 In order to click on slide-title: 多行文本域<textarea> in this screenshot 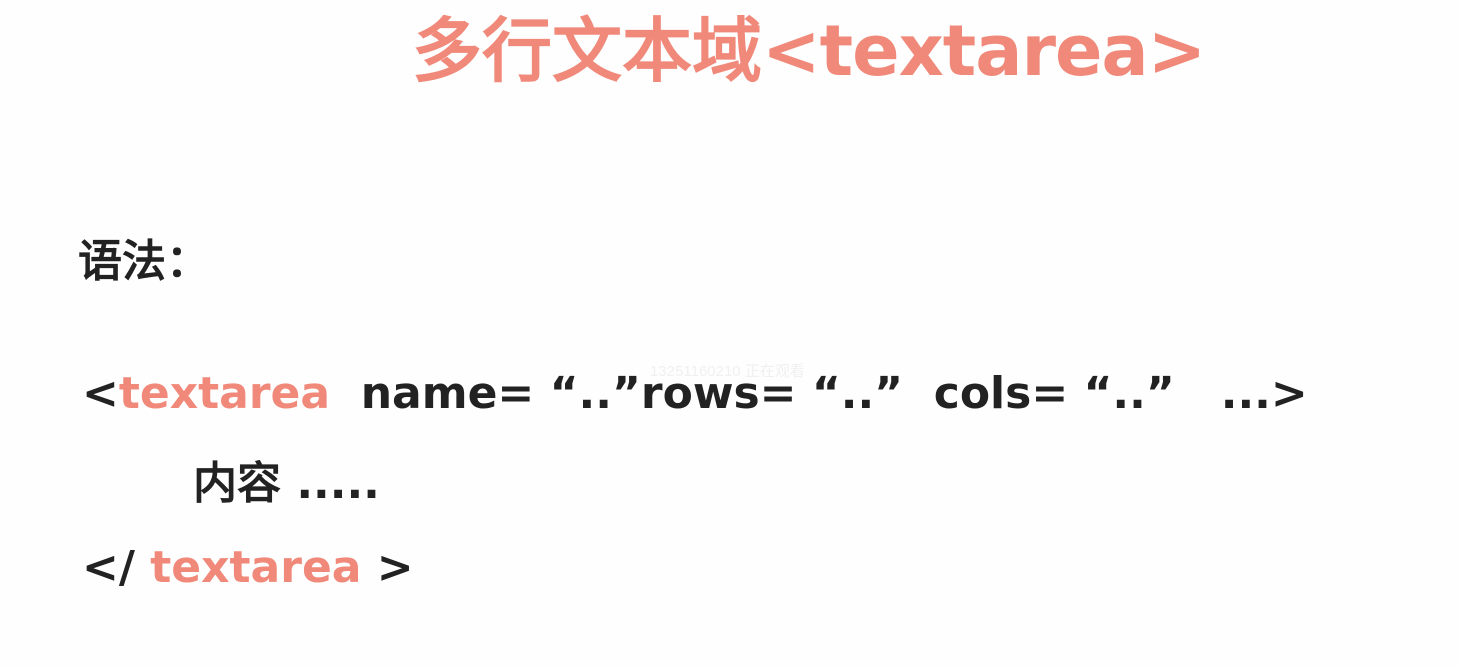, I will do `click(729, 51)`.